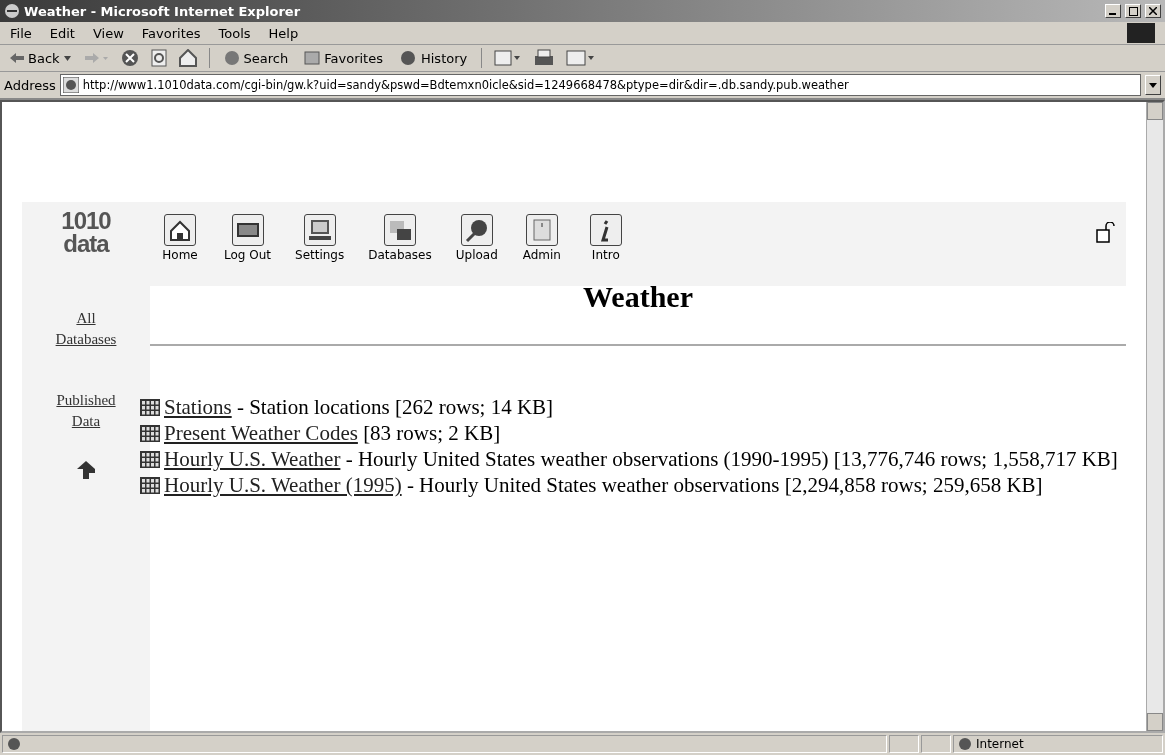 The width and height of the screenshot is (1165, 755). I want to click on maximize-icon, so click(1133, 11).